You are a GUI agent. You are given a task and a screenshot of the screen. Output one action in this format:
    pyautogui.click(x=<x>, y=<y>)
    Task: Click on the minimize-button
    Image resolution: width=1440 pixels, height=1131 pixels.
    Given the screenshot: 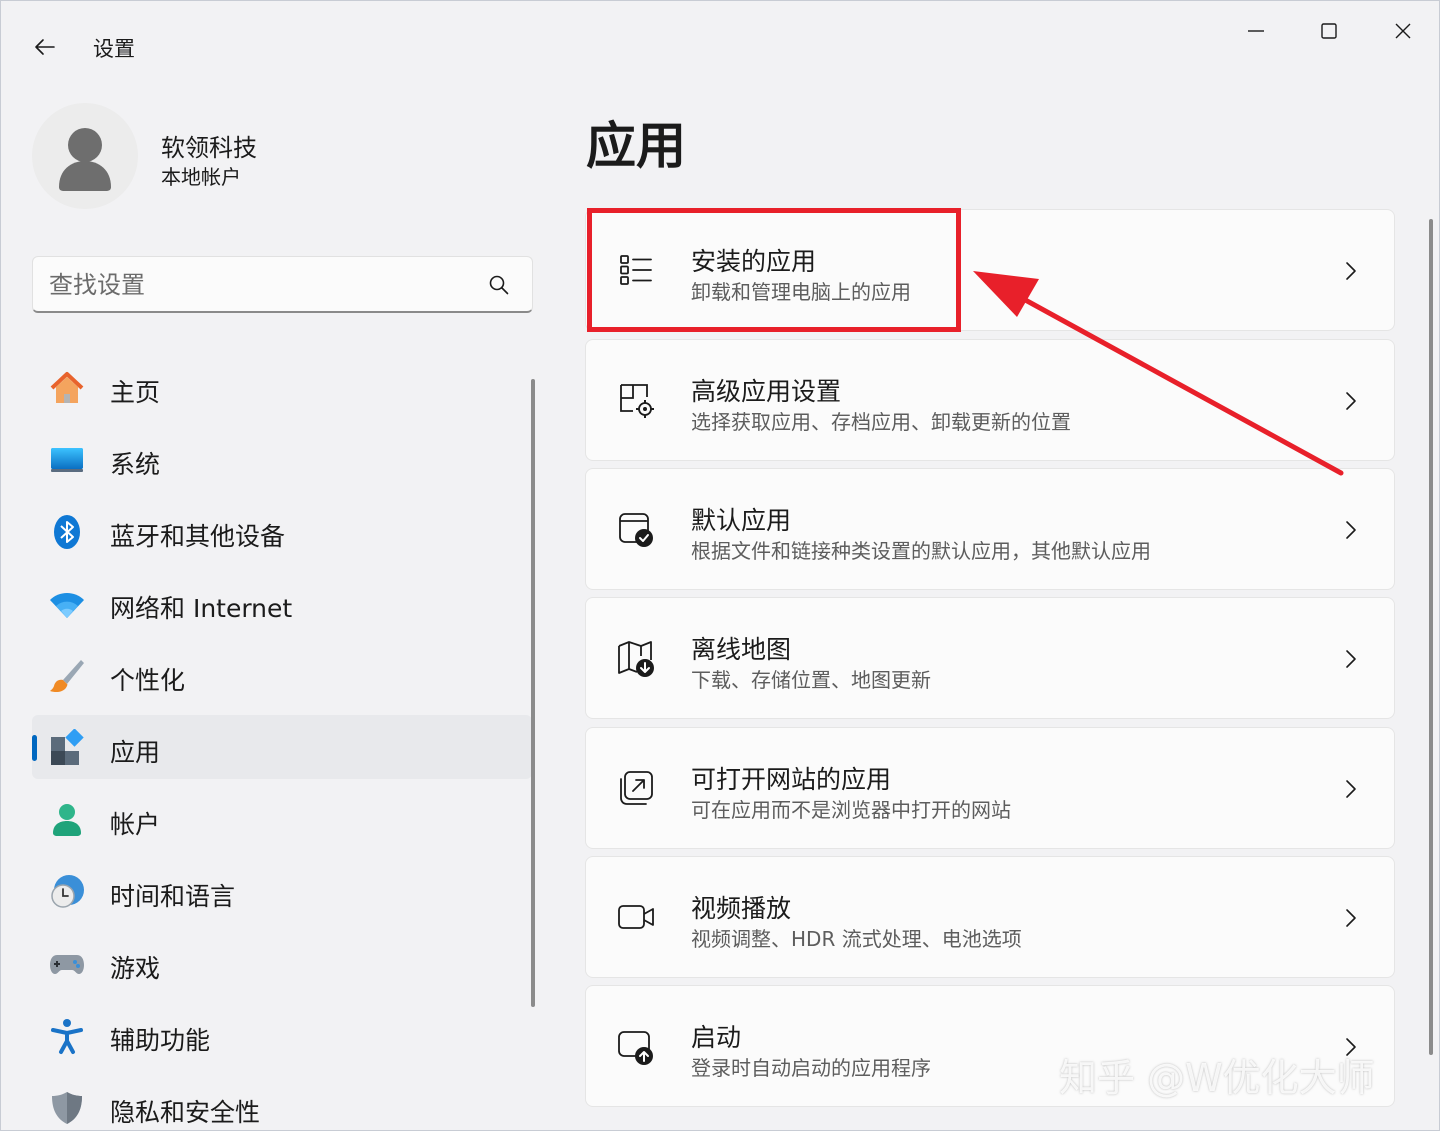 What is the action you would take?
    pyautogui.click(x=1256, y=31)
    